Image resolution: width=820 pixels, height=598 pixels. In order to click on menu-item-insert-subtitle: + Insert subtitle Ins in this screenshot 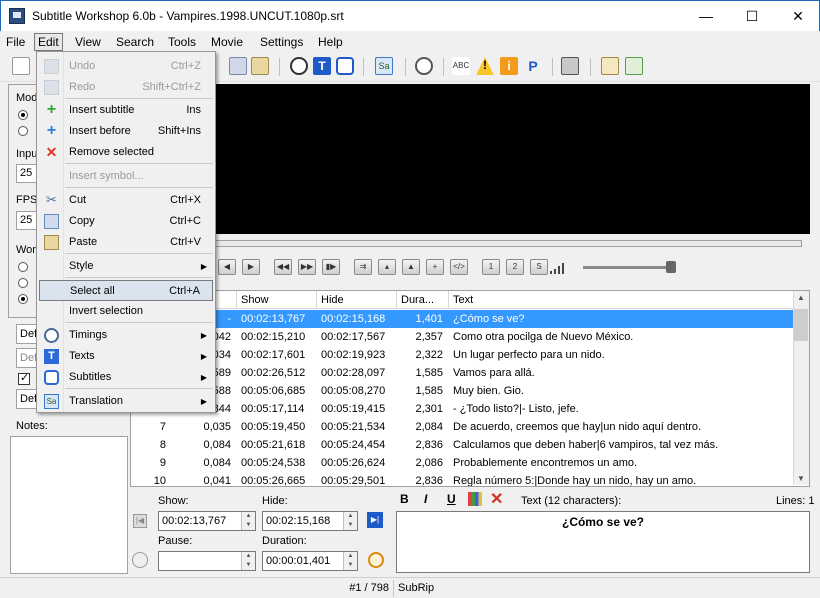, I will do `click(126, 110)`.